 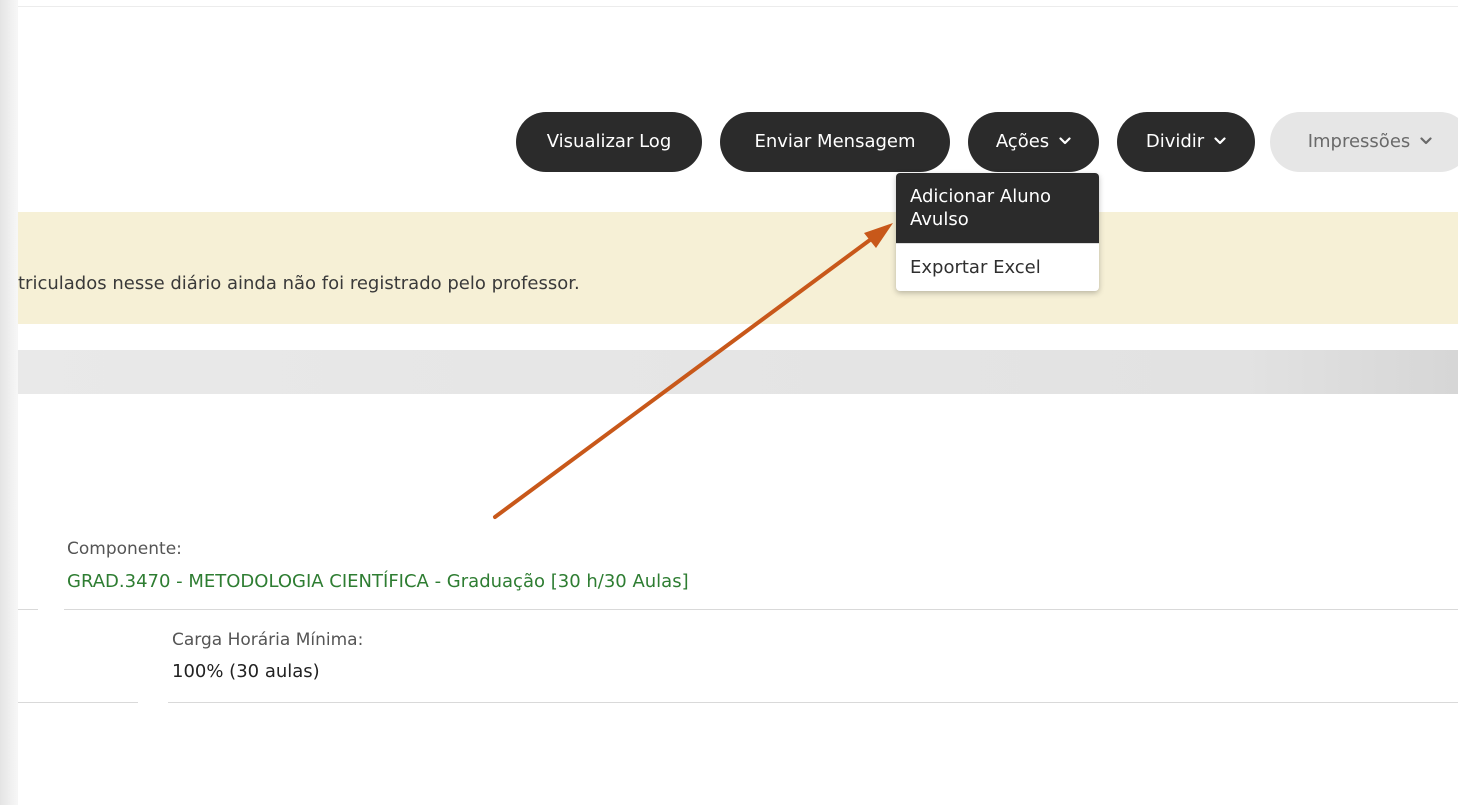 What do you see at coordinates (1022, 141) in the screenshot?
I see `actions-label: Ações` at bounding box center [1022, 141].